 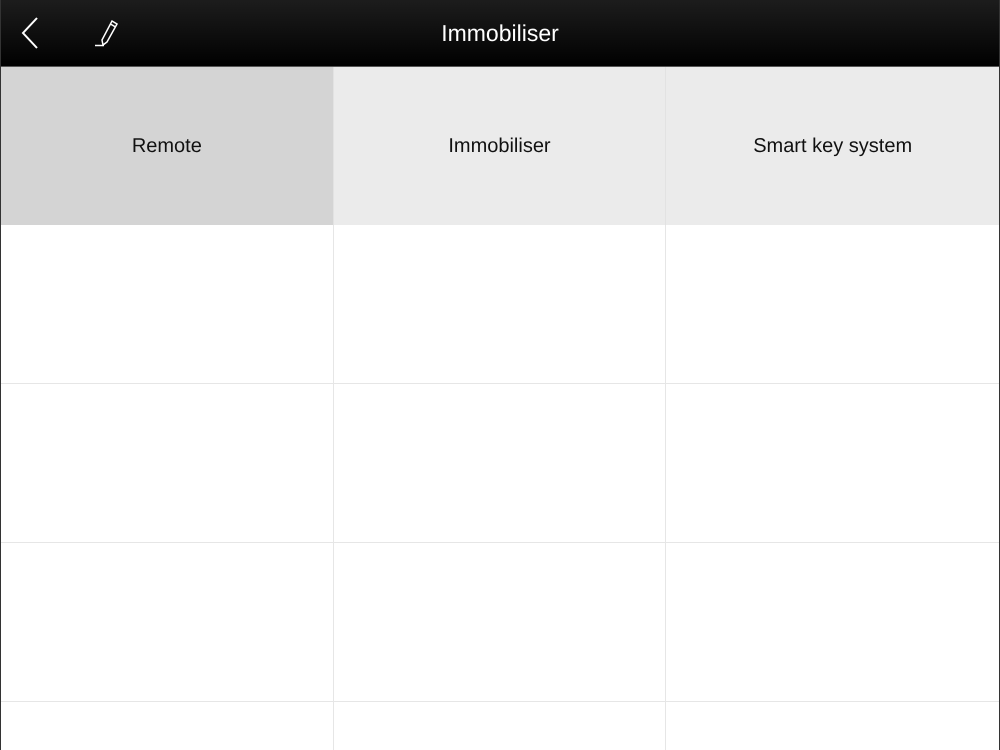 What do you see at coordinates (167, 146) in the screenshot?
I see `category-tab: Remote` at bounding box center [167, 146].